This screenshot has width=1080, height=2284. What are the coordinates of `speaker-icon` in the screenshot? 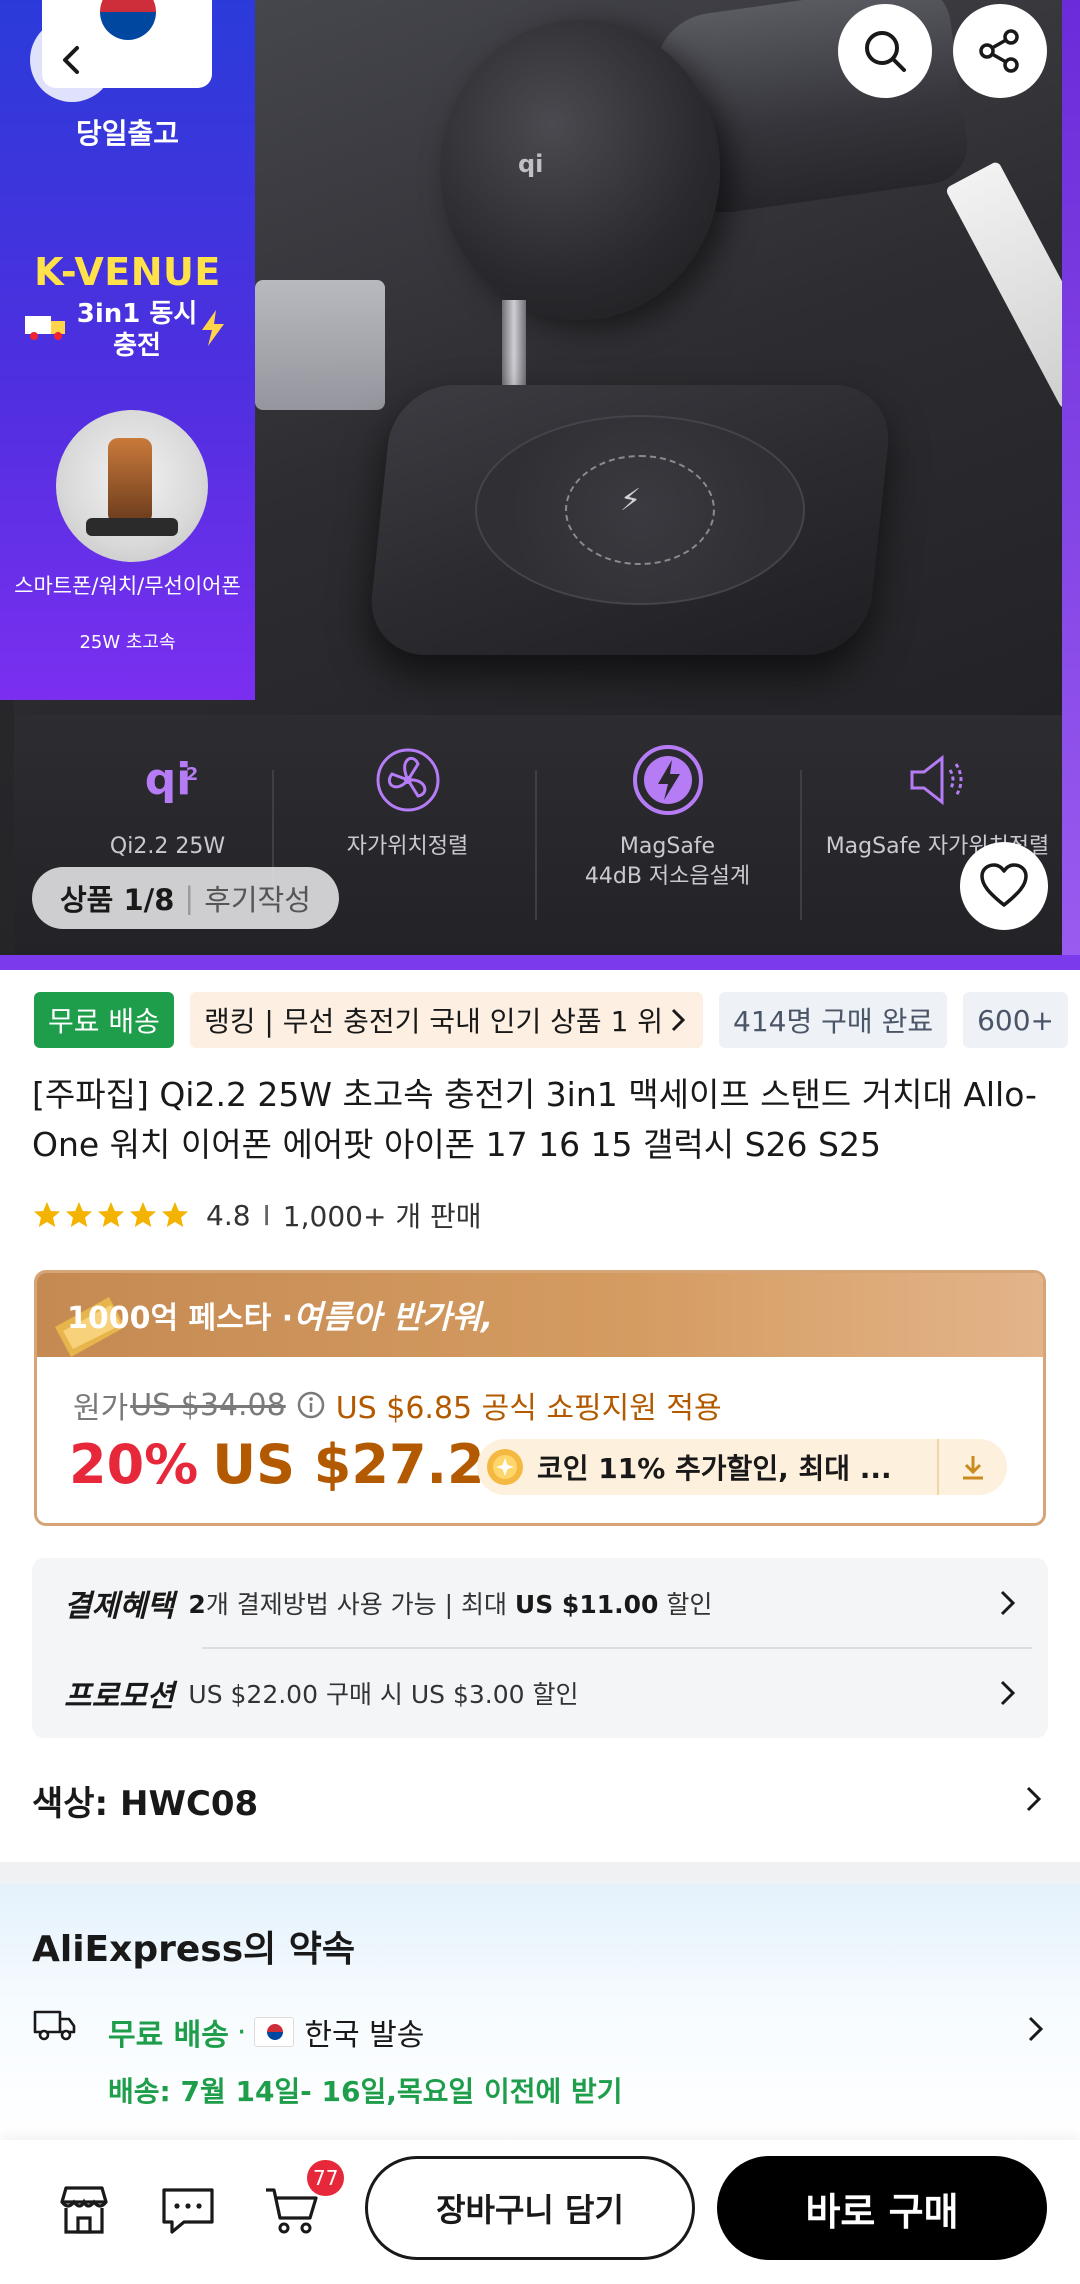 It's located at (936, 780).